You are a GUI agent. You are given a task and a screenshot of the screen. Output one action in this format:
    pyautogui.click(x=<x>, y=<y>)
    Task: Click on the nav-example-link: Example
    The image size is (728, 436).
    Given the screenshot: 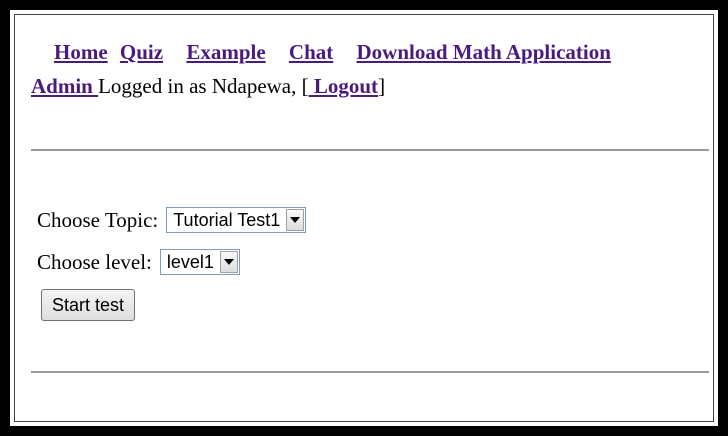 What is the action you would take?
    pyautogui.click(x=225, y=52)
    